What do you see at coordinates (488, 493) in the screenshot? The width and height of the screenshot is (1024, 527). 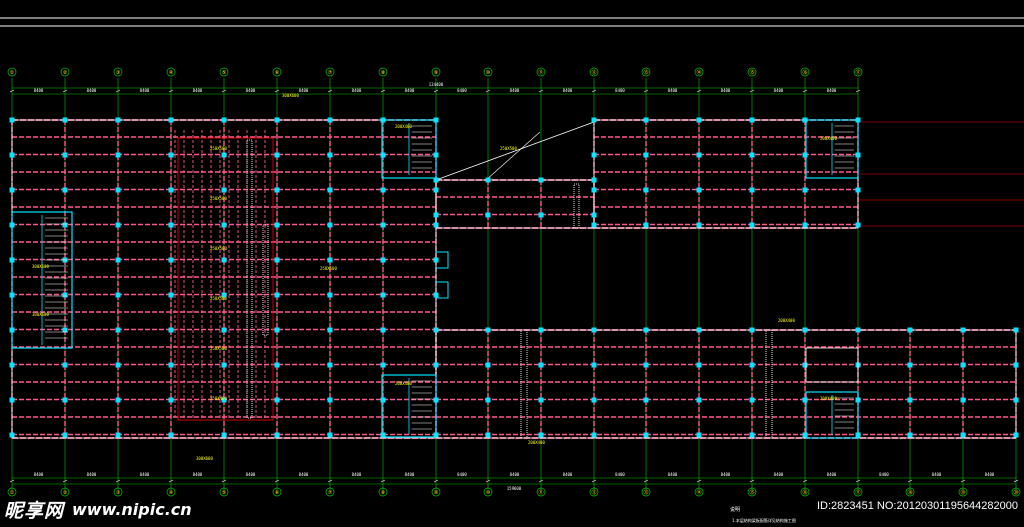 I see `axis-label-bottom: ⑩` at bounding box center [488, 493].